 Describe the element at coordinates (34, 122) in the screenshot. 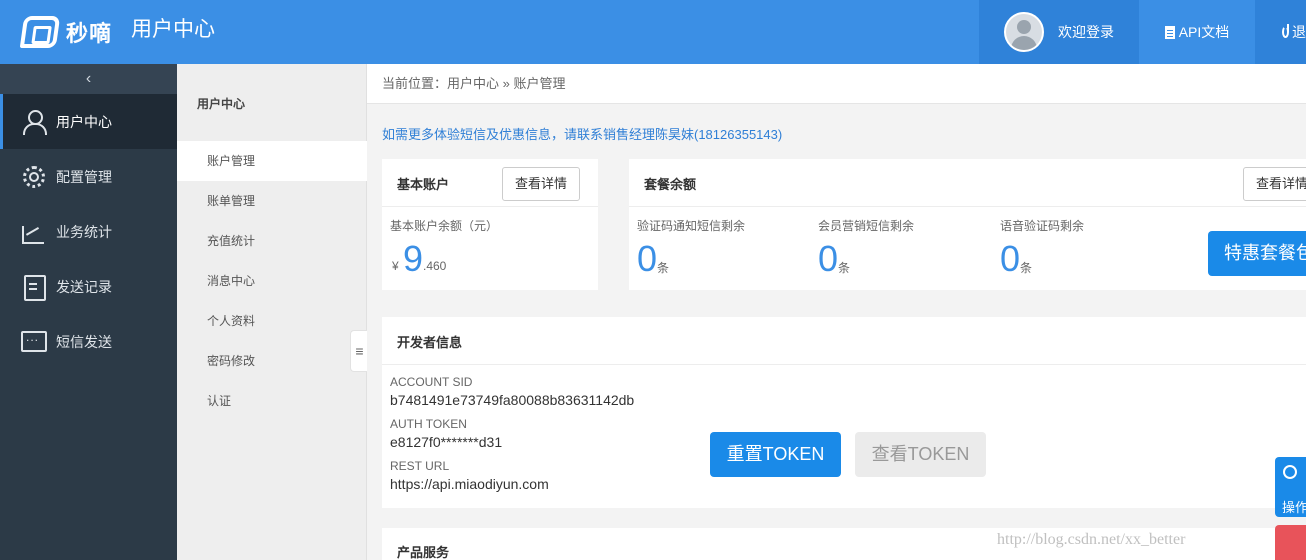

I see `user-icon` at that location.